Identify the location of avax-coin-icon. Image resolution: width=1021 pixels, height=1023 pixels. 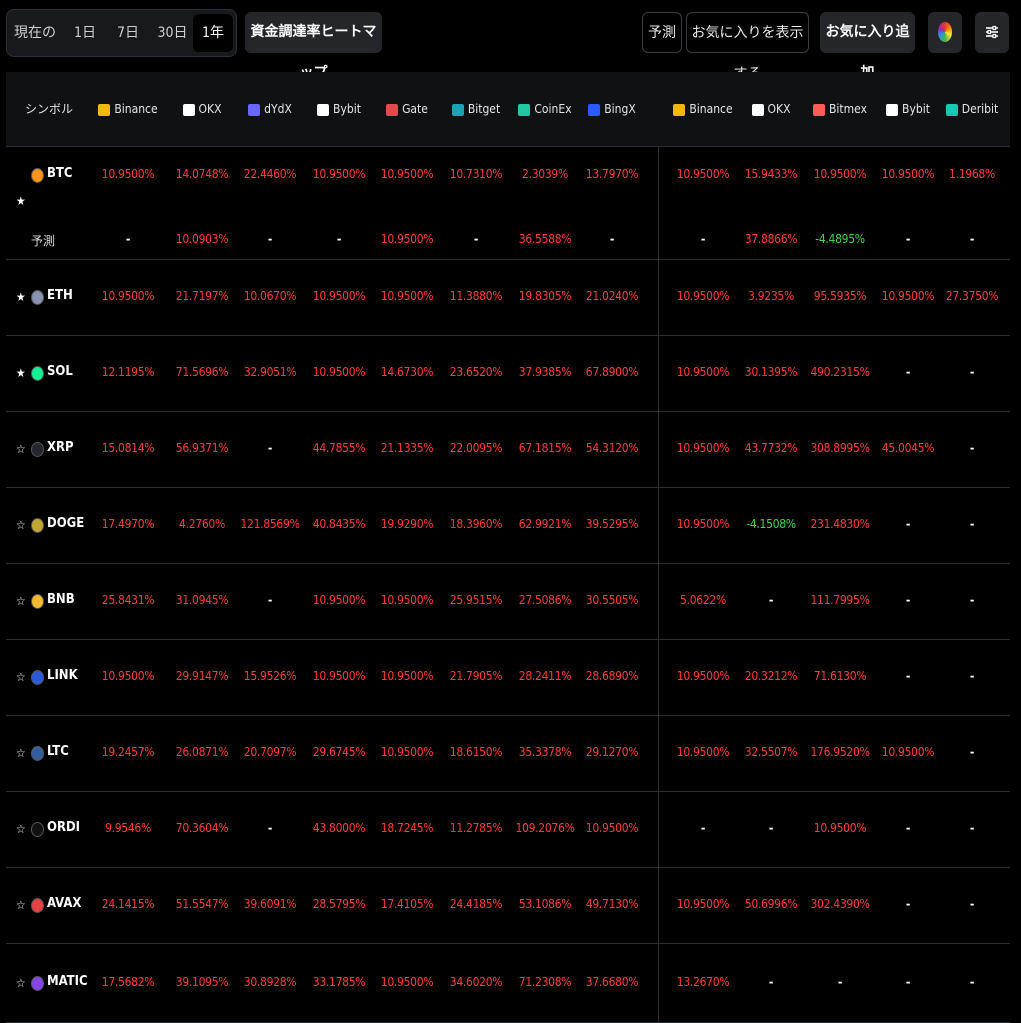
(37, 905).